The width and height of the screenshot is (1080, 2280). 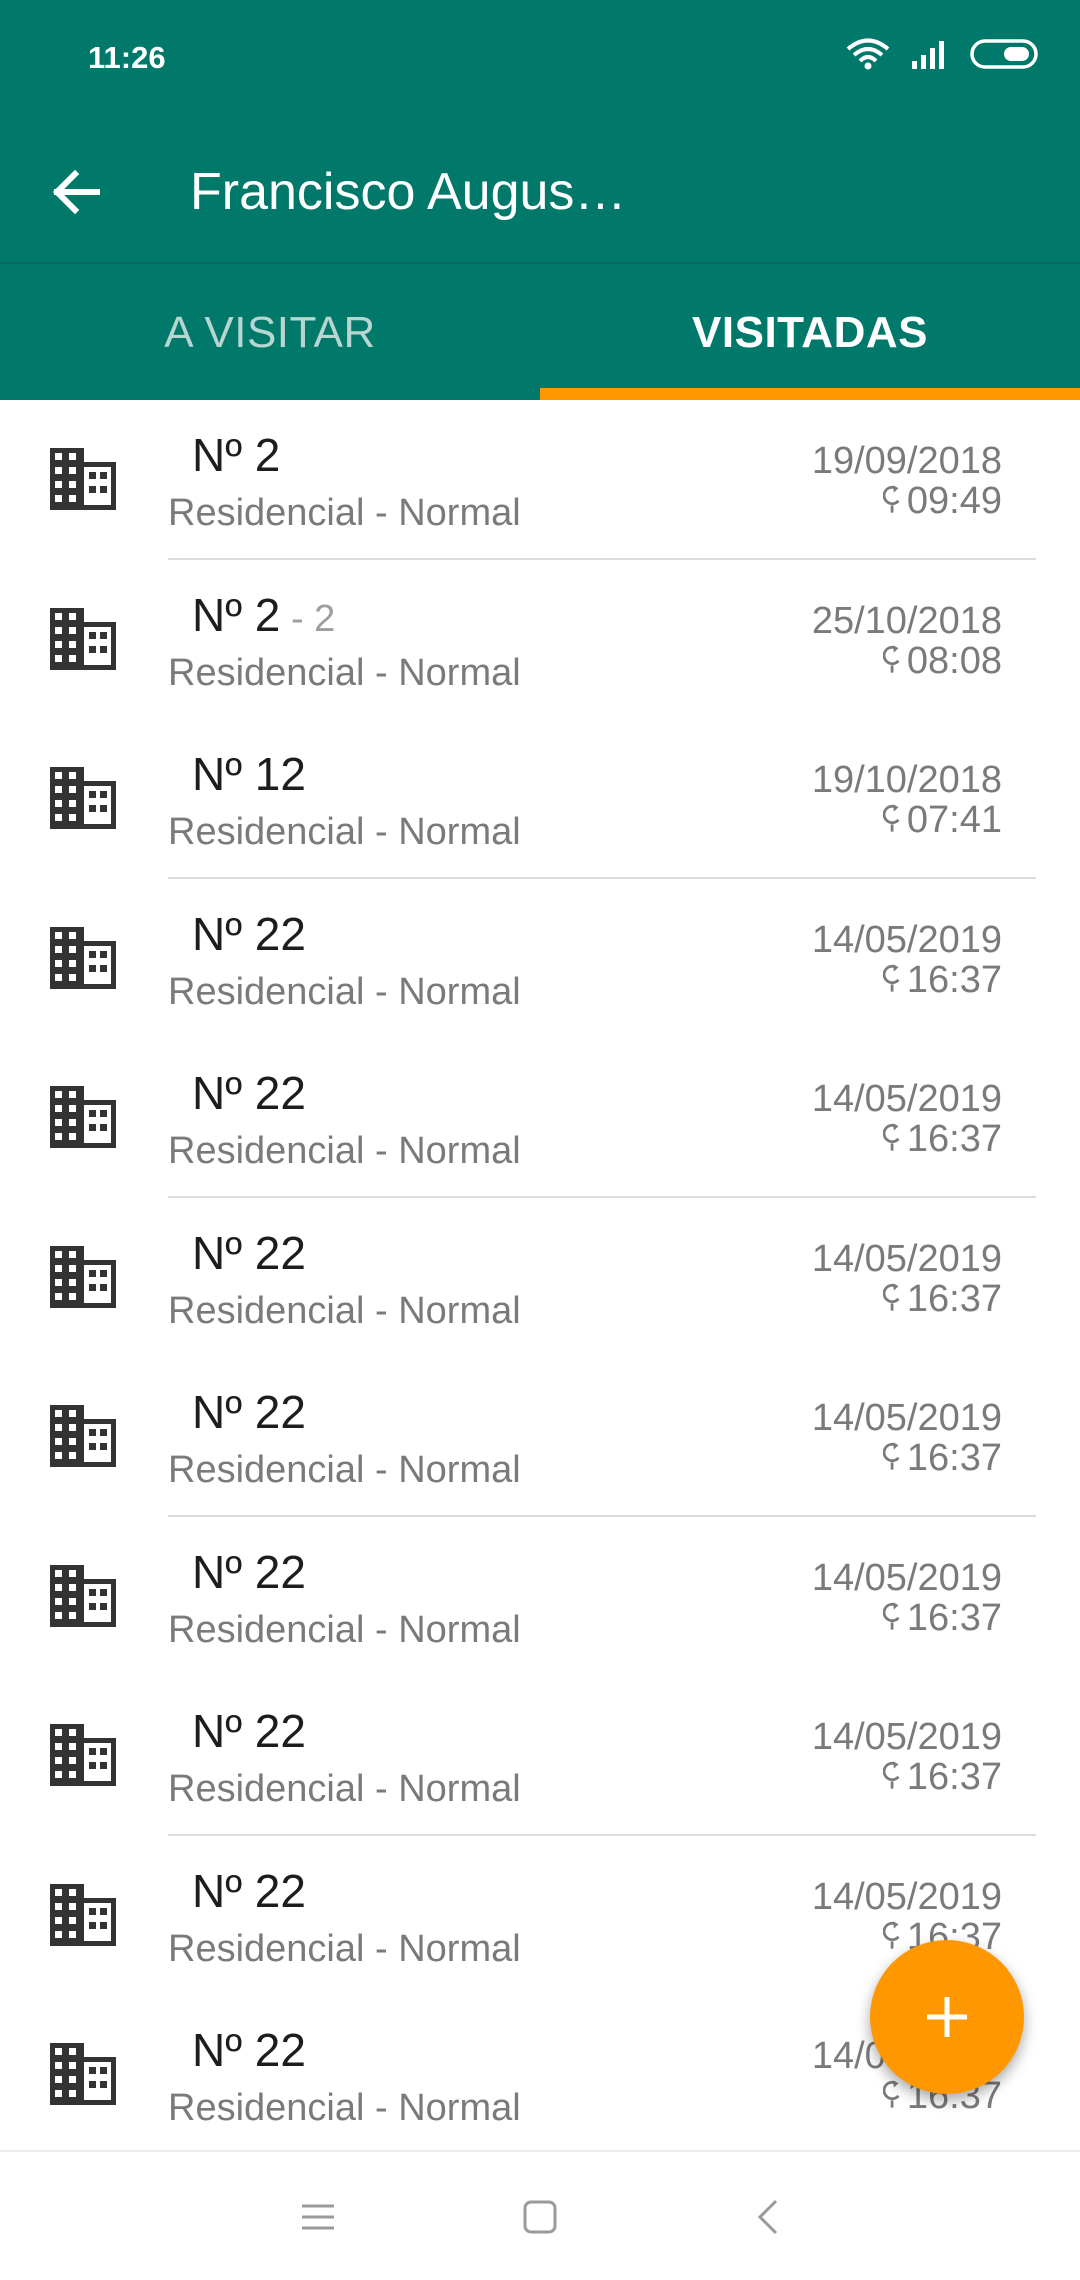 I want to click on battery-icon, so click(x=1004, y=54).